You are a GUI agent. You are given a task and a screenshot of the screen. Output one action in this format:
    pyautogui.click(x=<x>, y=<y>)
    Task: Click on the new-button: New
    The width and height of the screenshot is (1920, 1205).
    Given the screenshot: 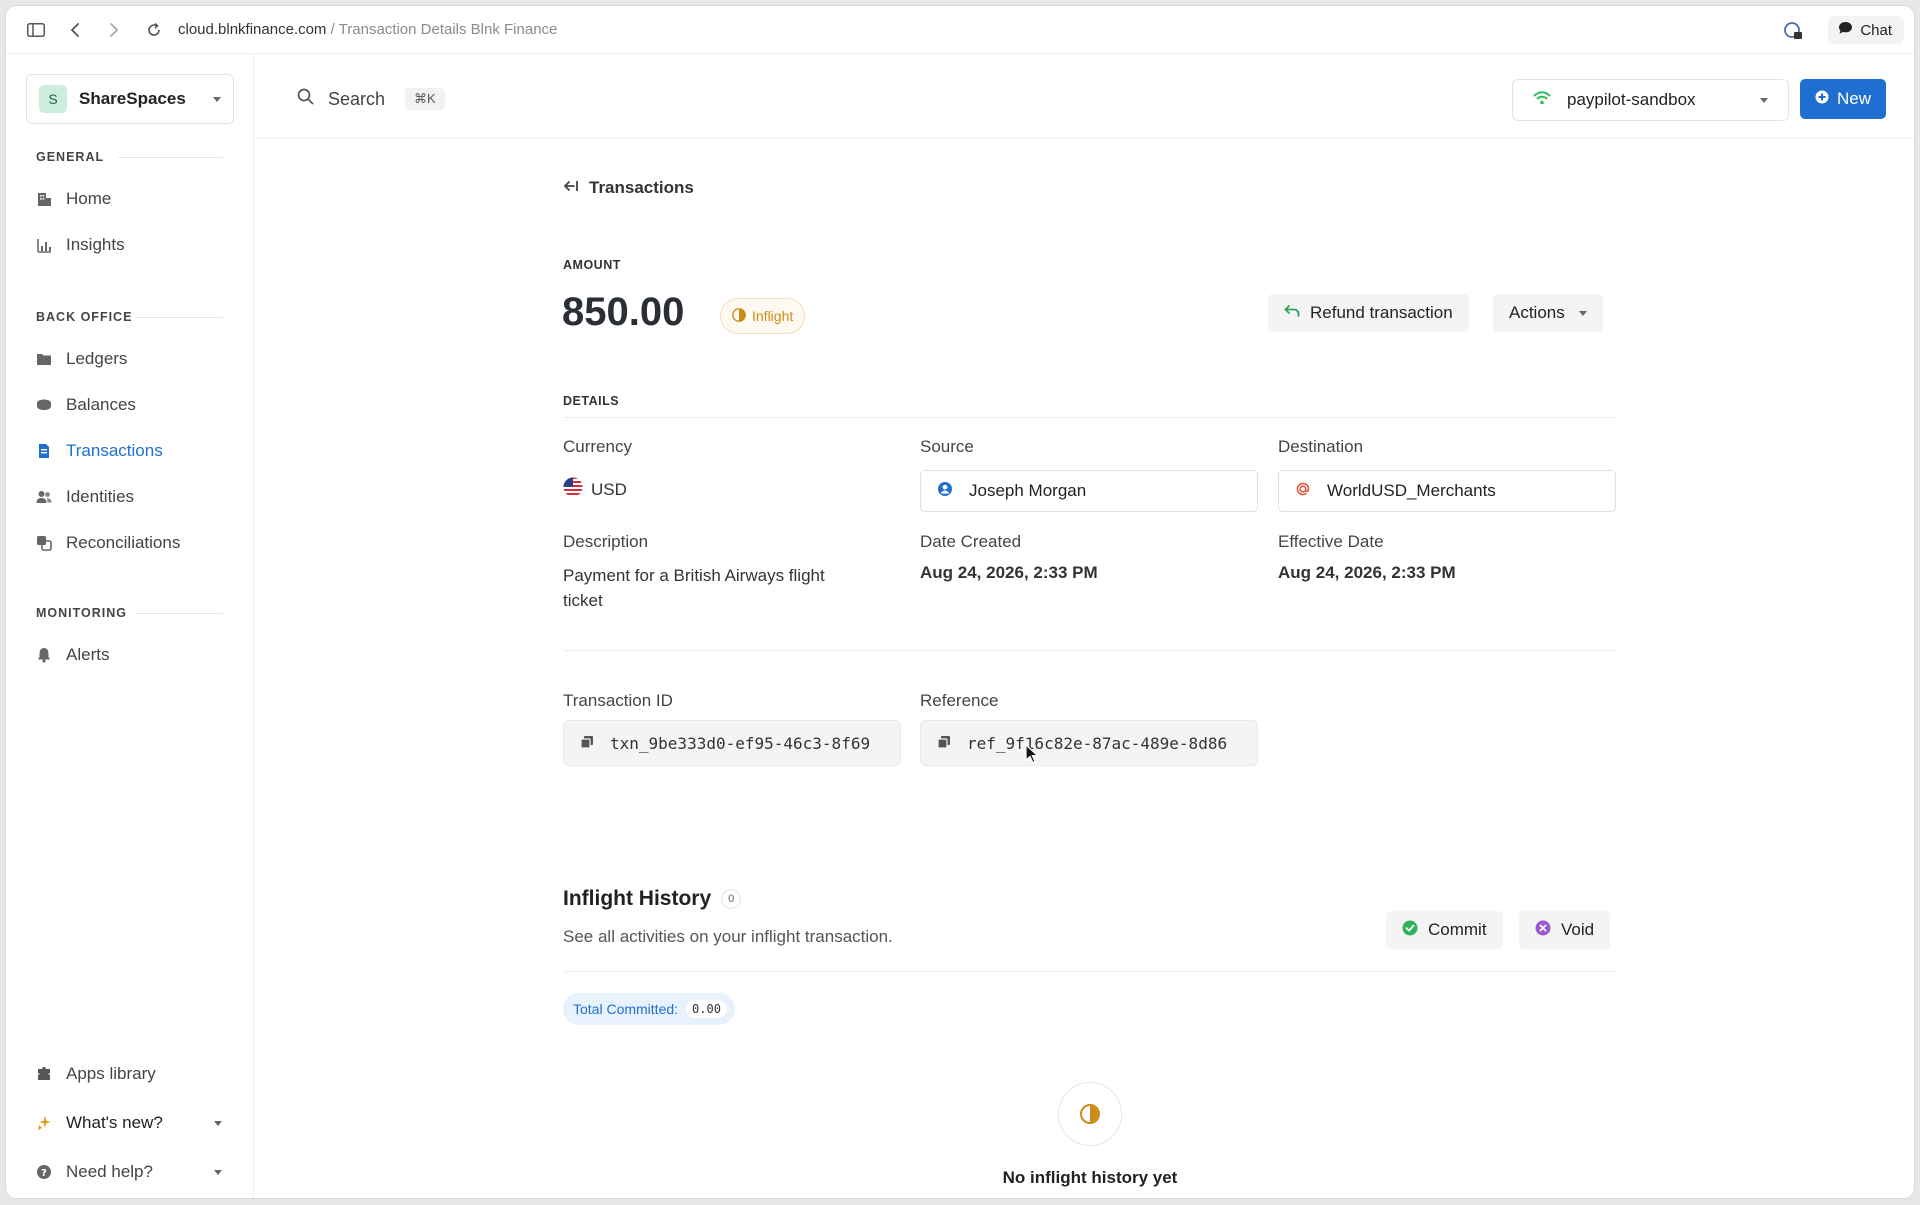 What is the action you would take?
    pyautogui.click(x=1843, y=99)
    